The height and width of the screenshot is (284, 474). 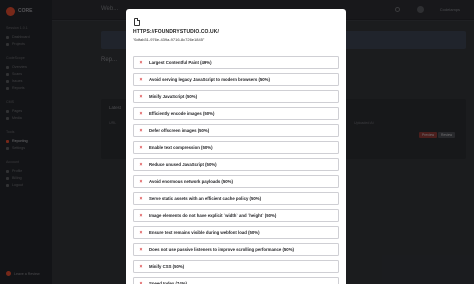 What do you see at coordinates (191, 181) in the screenshot?
I see `audit-label: Avoid enormous network payloads (50%)` at bounding box center [191, 181].